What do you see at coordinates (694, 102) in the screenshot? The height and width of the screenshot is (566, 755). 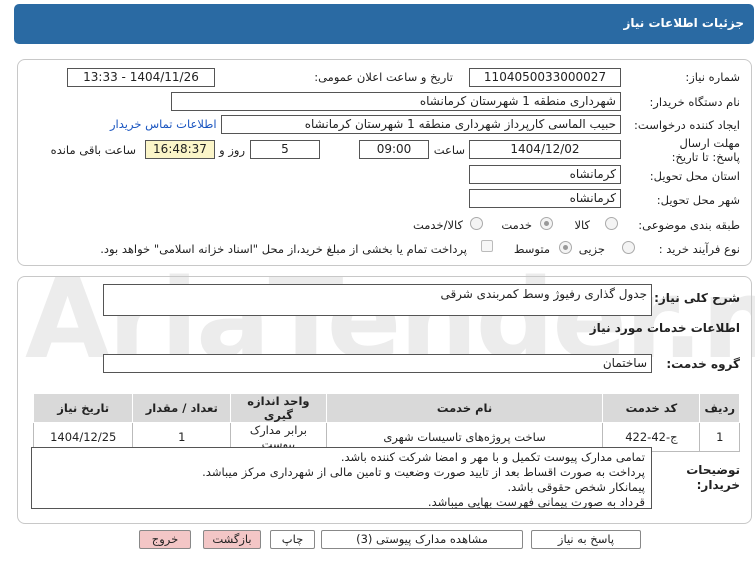 I see `buyer-org-label: نام دستگاه خریدار:` at bounding box center [694, 102].